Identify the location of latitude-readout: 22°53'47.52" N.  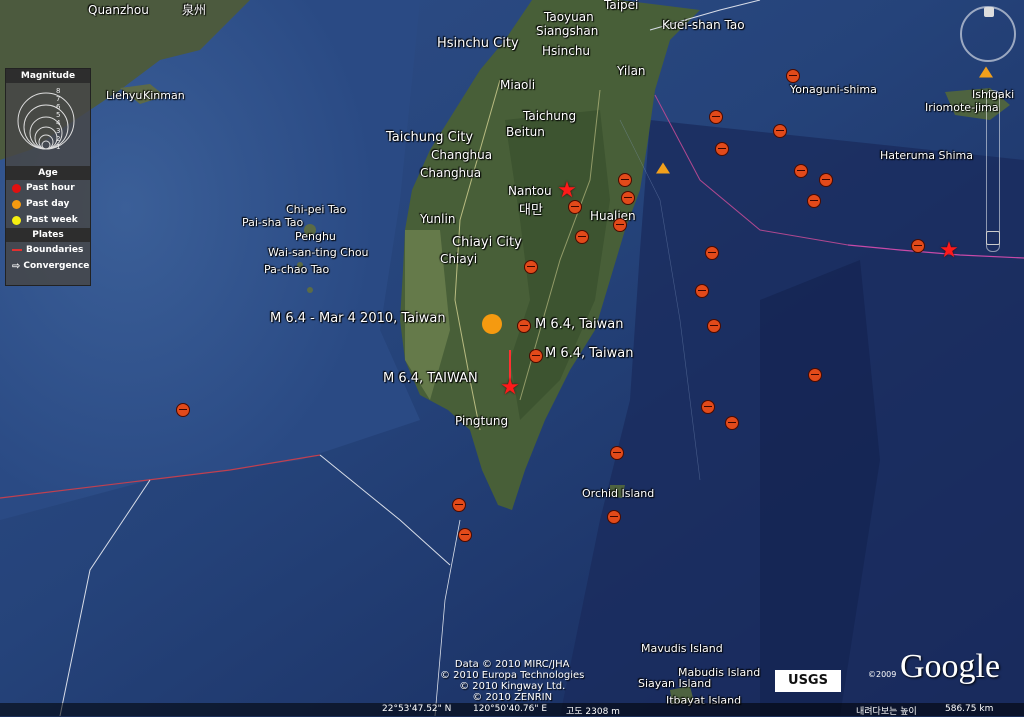
(417, 709).